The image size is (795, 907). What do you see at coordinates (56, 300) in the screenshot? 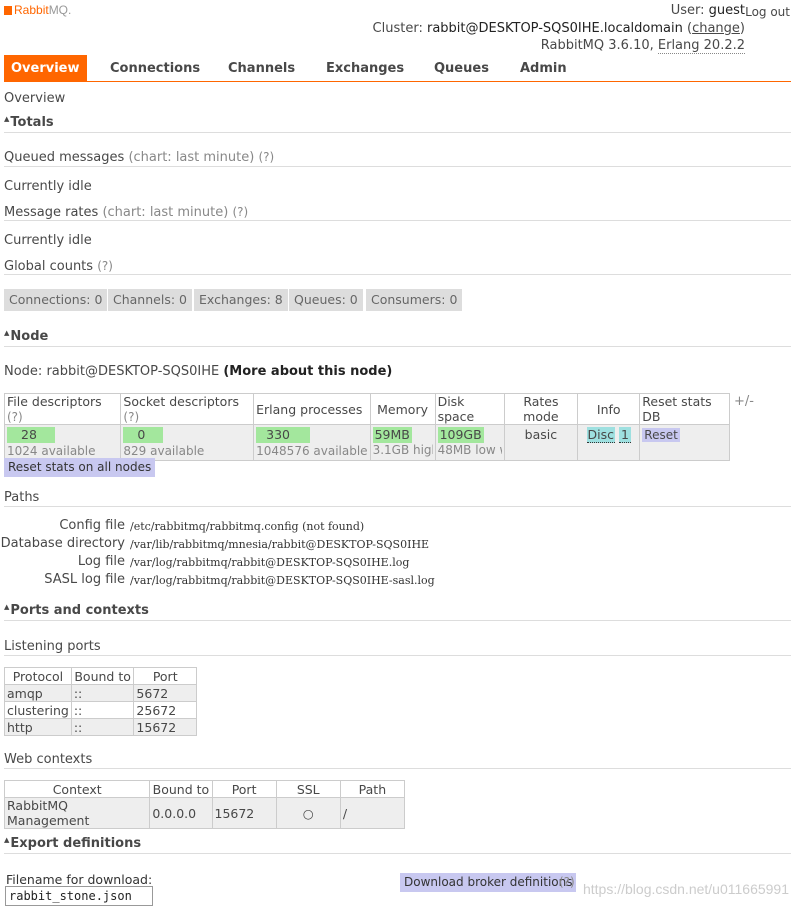
I see `count-connections: Connections: 0` at bounding box center [56, 300].